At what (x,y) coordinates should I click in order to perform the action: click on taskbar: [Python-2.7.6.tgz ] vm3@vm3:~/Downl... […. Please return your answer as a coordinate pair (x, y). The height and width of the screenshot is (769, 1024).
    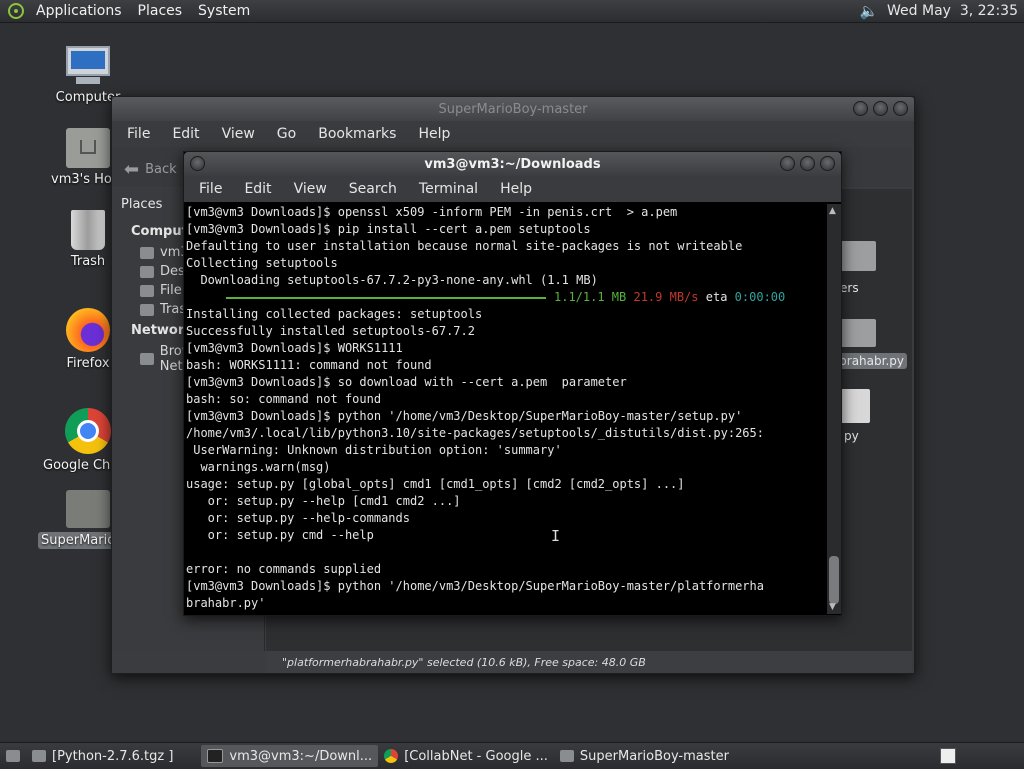
    Looking at the image, I should click on (512, 755).